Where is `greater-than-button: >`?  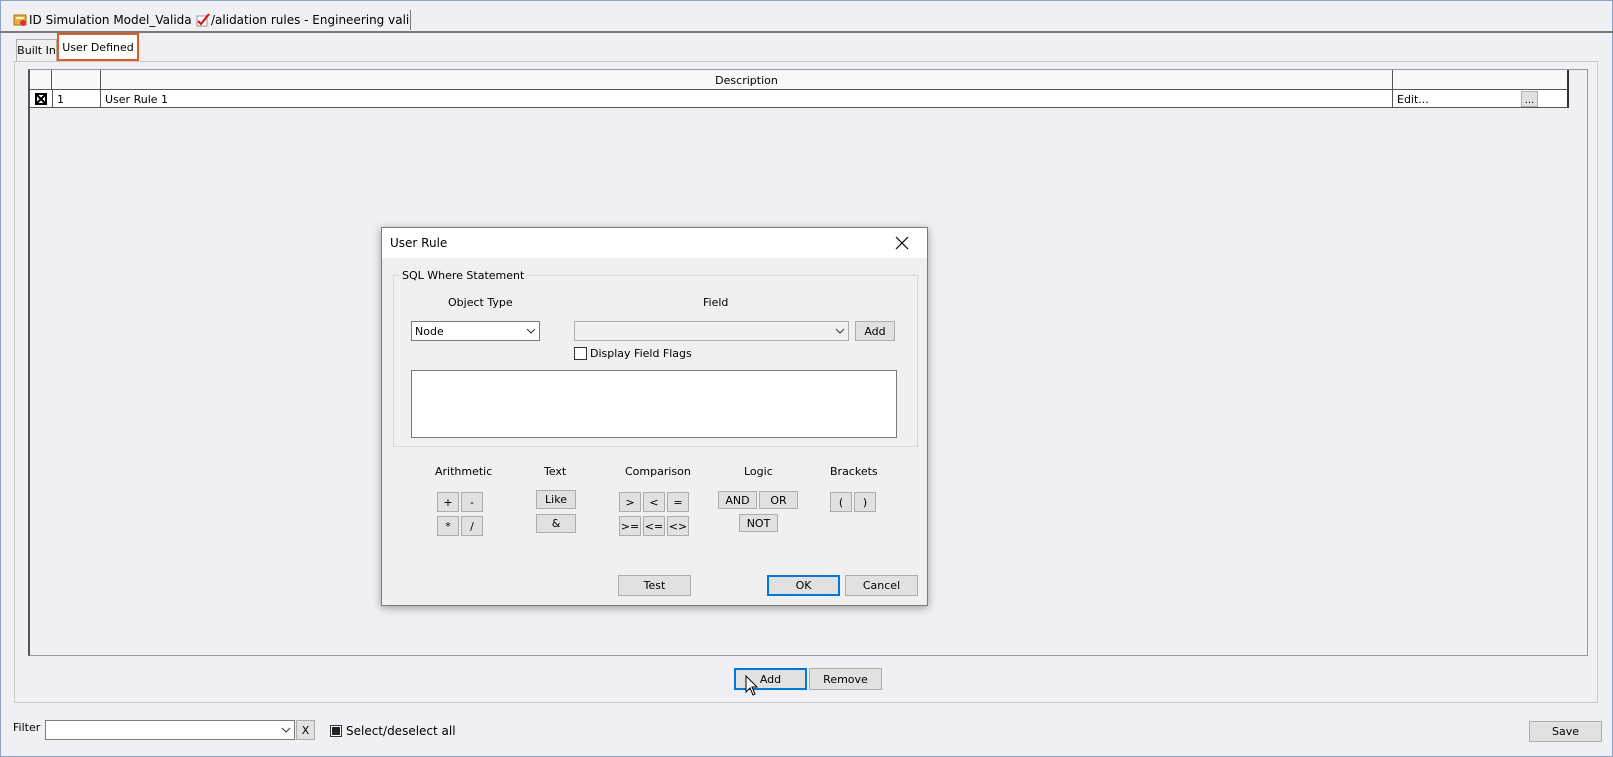
greater-than-button: > is located at coordinates (630, 502).